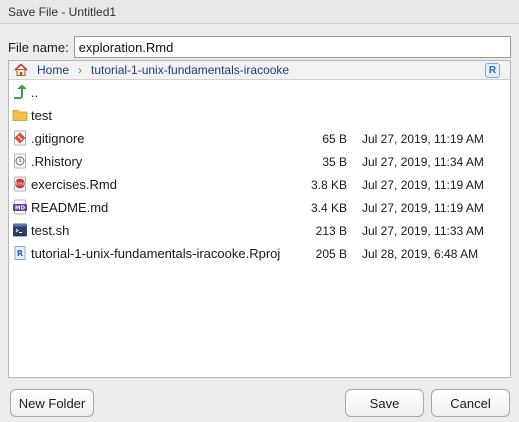  I want to click on save-button: Save, so click(384, 403).